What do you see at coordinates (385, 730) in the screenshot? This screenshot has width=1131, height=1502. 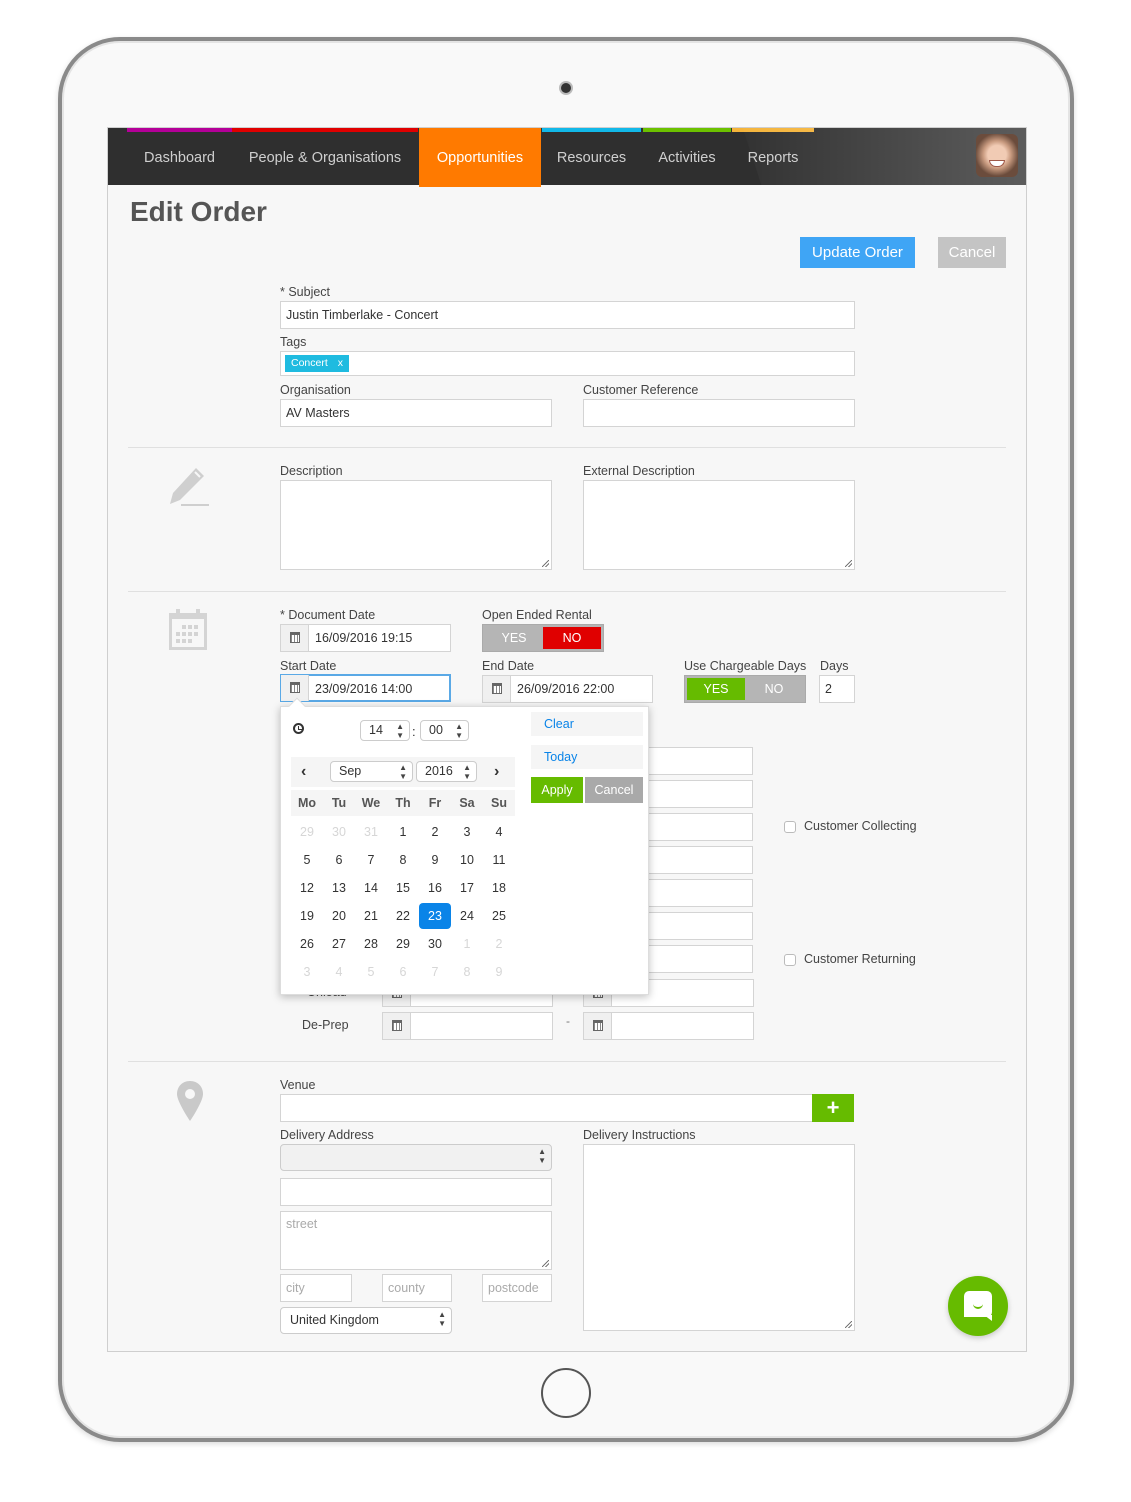 I see `hour-select: 14 ▲ ▼` at bounding box center [385, 730].